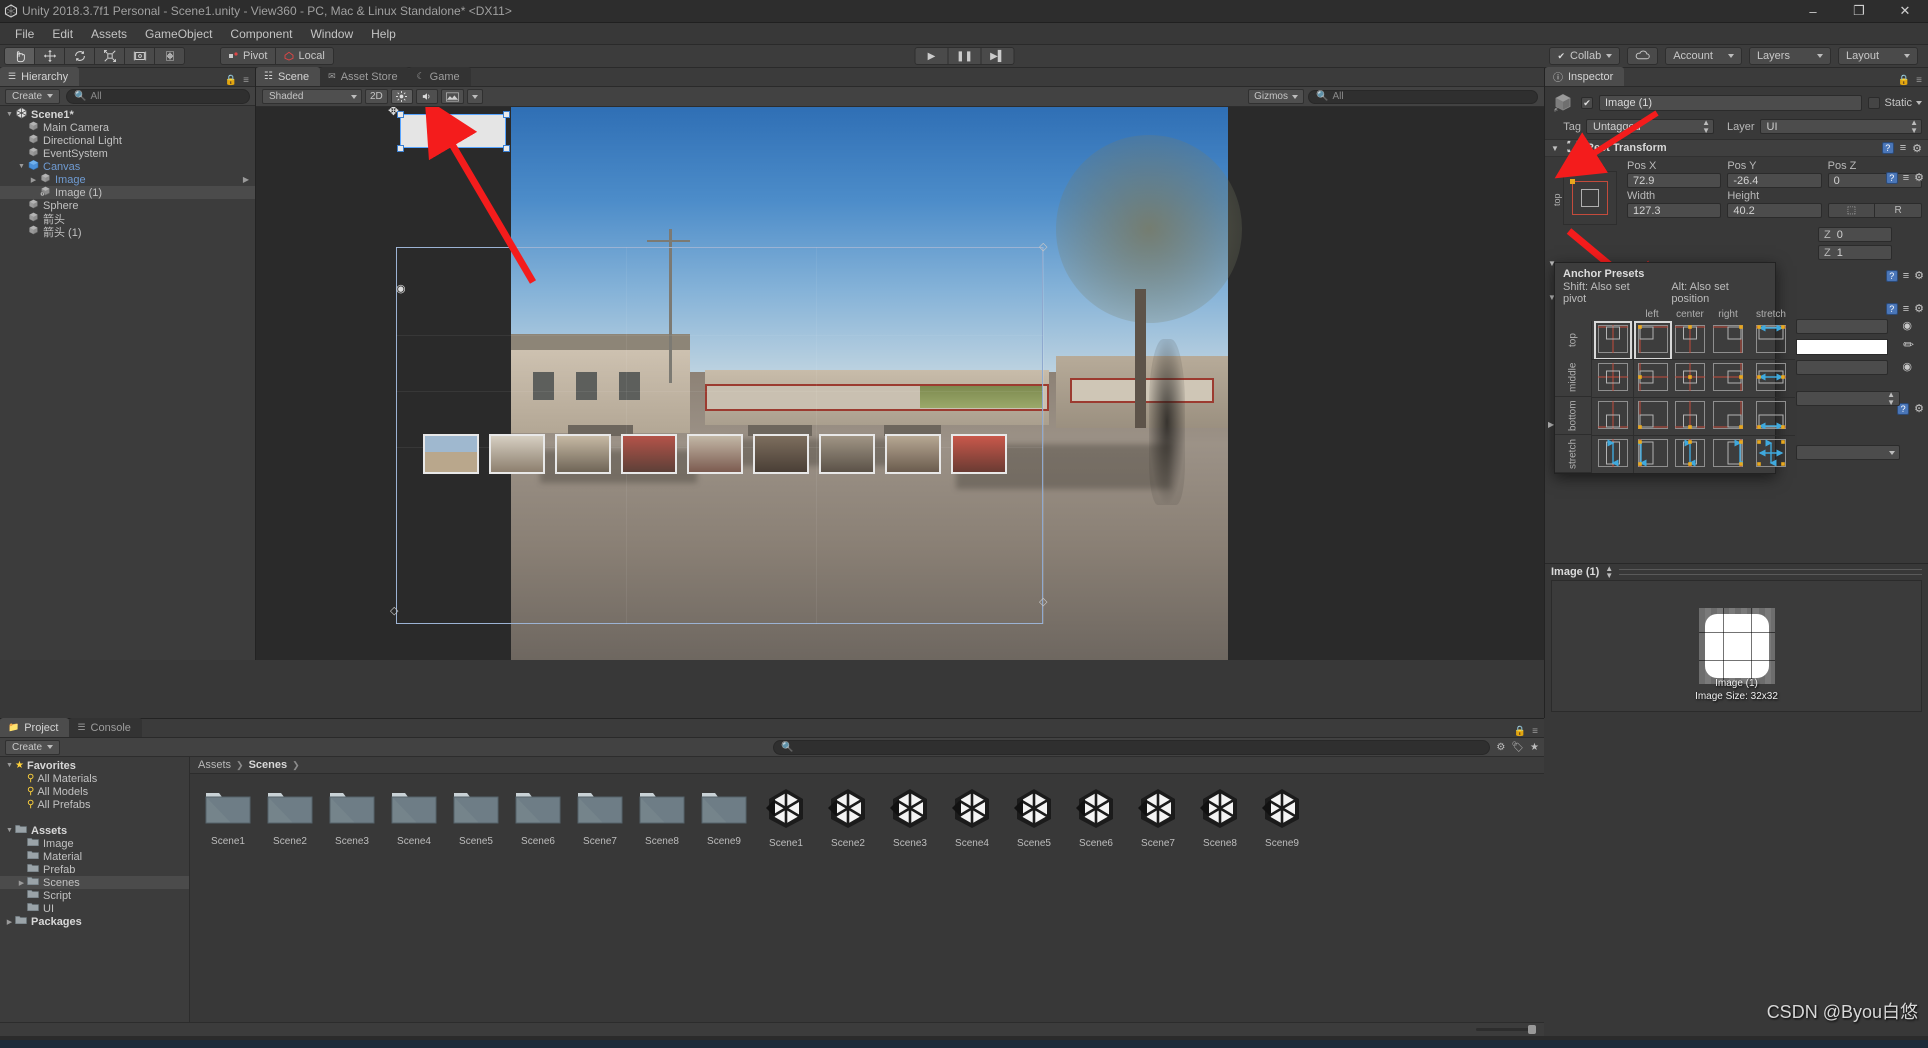 Image resolution: width=1928 pixels, height=1048 pixels. I want to click on tab-project: 📁 Project, so click(35, 727).